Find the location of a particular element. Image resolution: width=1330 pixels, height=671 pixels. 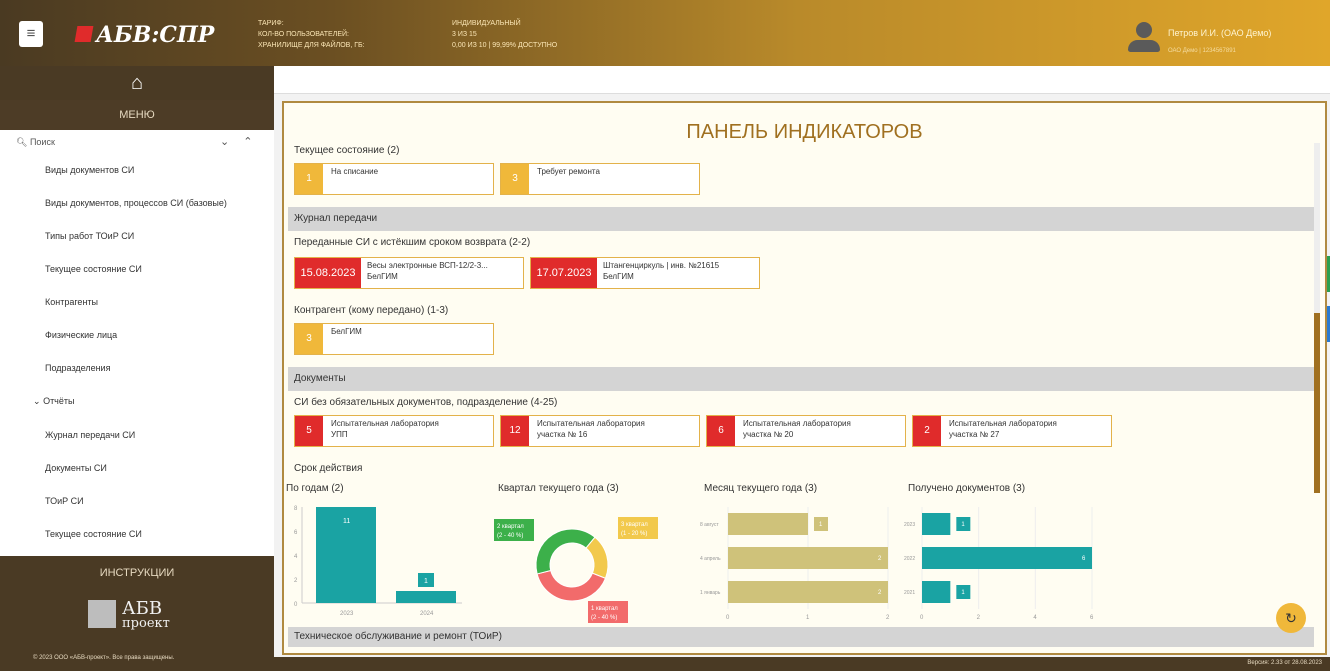

vertical-scrollbar is located at coordinates (1317, 318).